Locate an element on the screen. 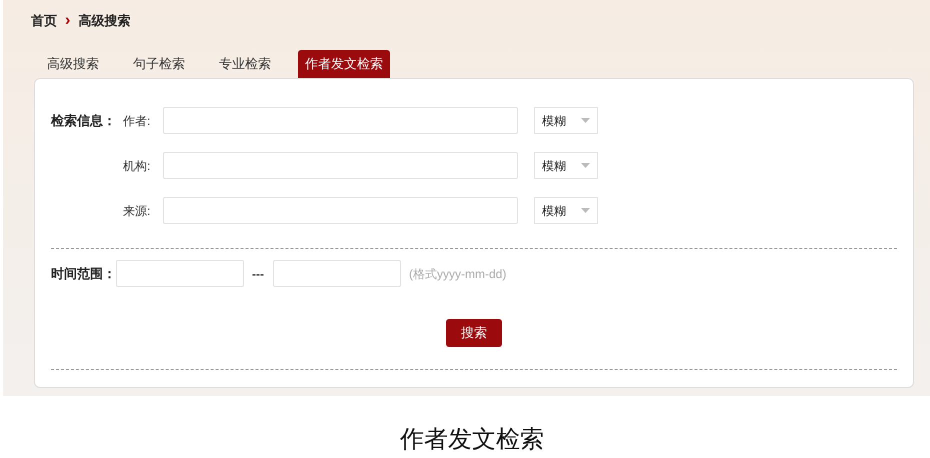 The width and height of the screenshot is (930, 458). breadcrumb-current: 高级搜索 is located at coordinates (104, 21).